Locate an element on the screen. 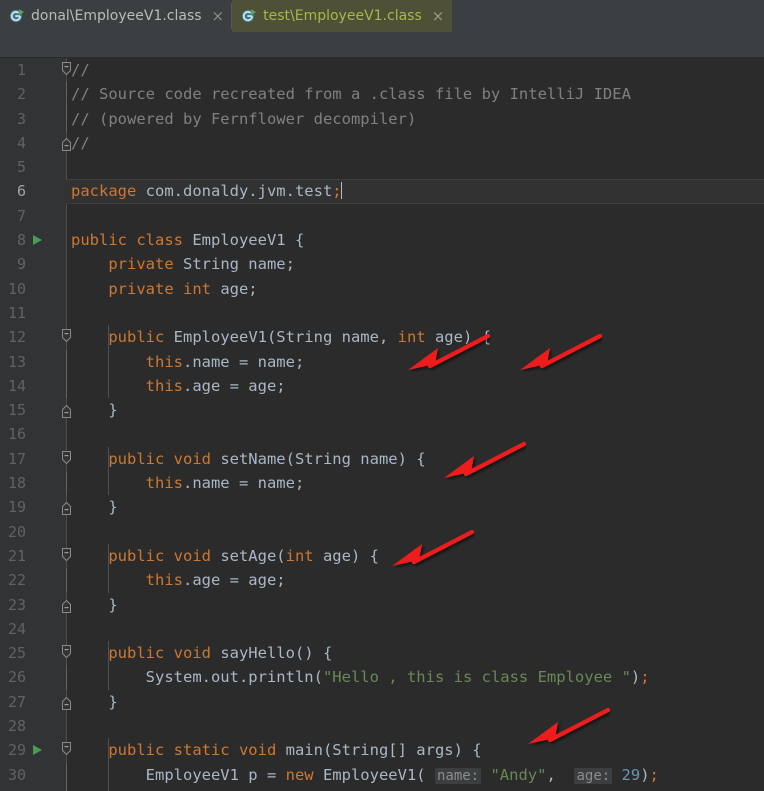  token-kw: ; is located at coordinates (645, 677).